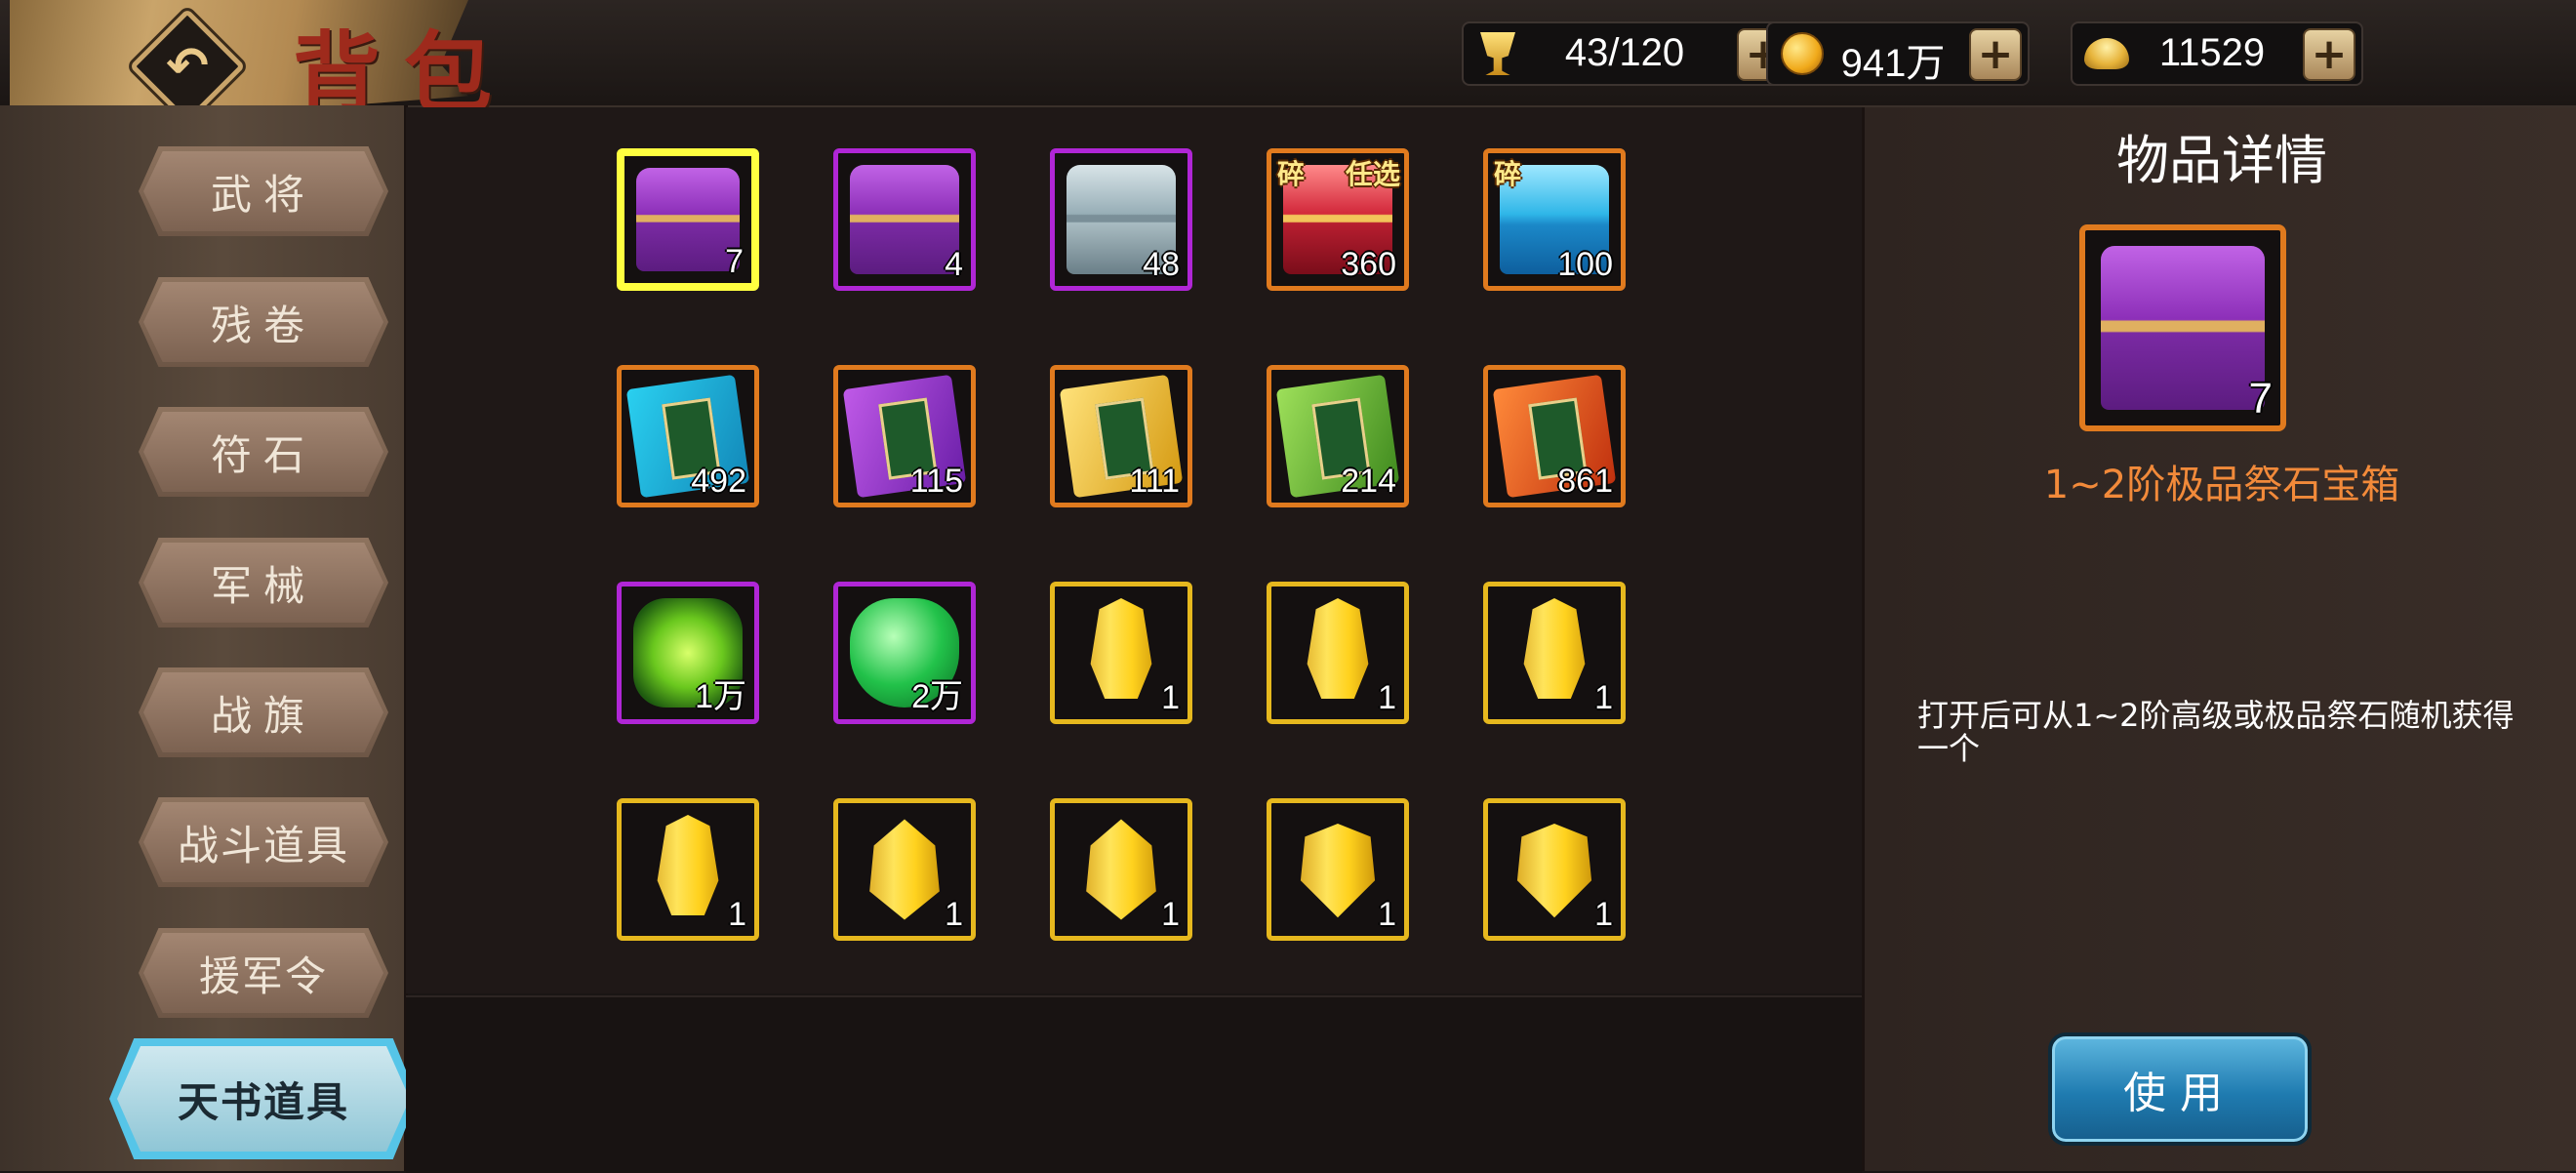  I want to click on item-count: 100, so click(1585, 264).